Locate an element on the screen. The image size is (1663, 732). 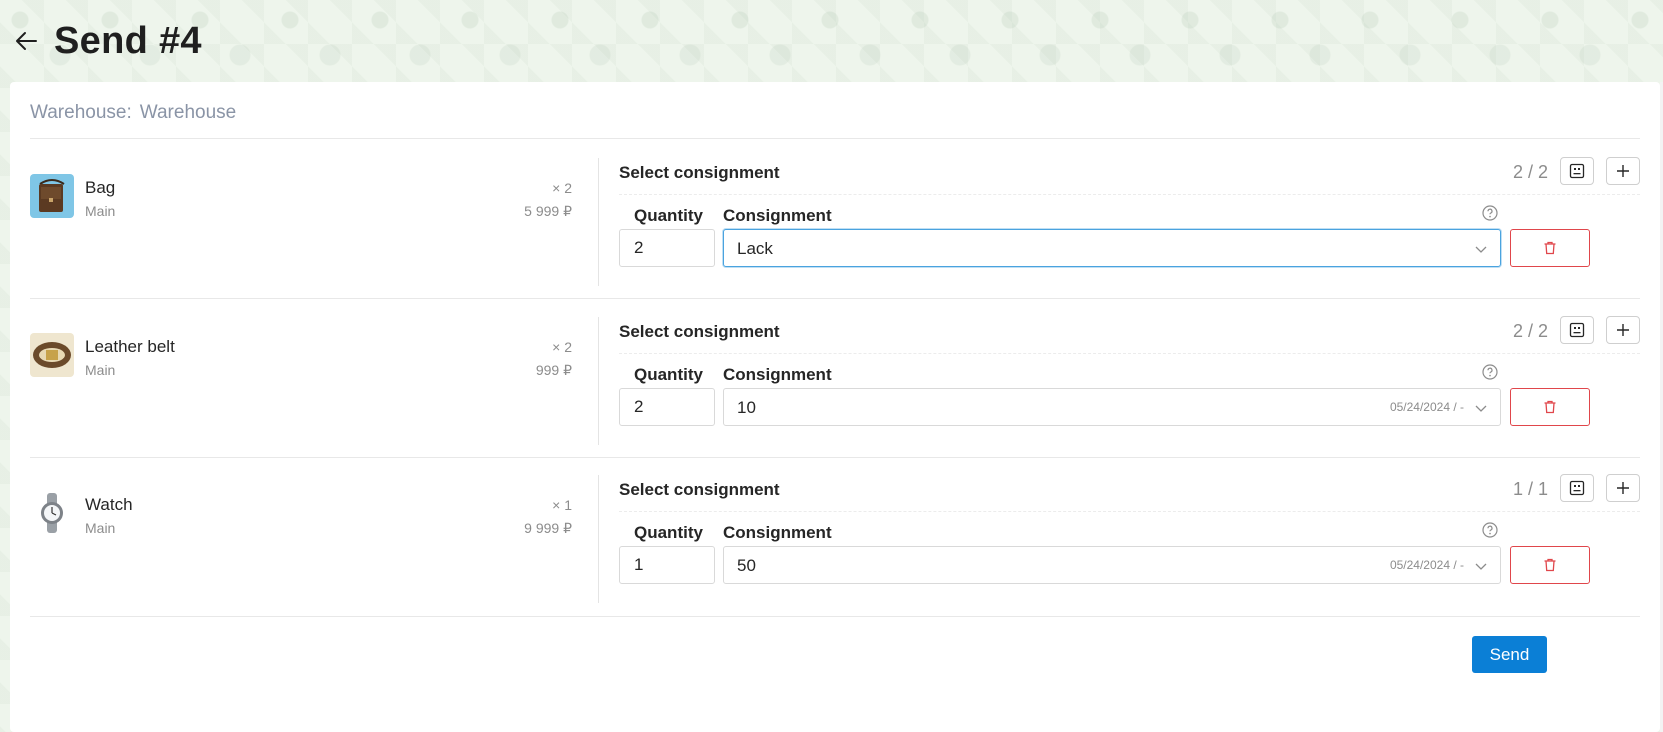
page-header: Send #4 is located at coordinates (106, 41).